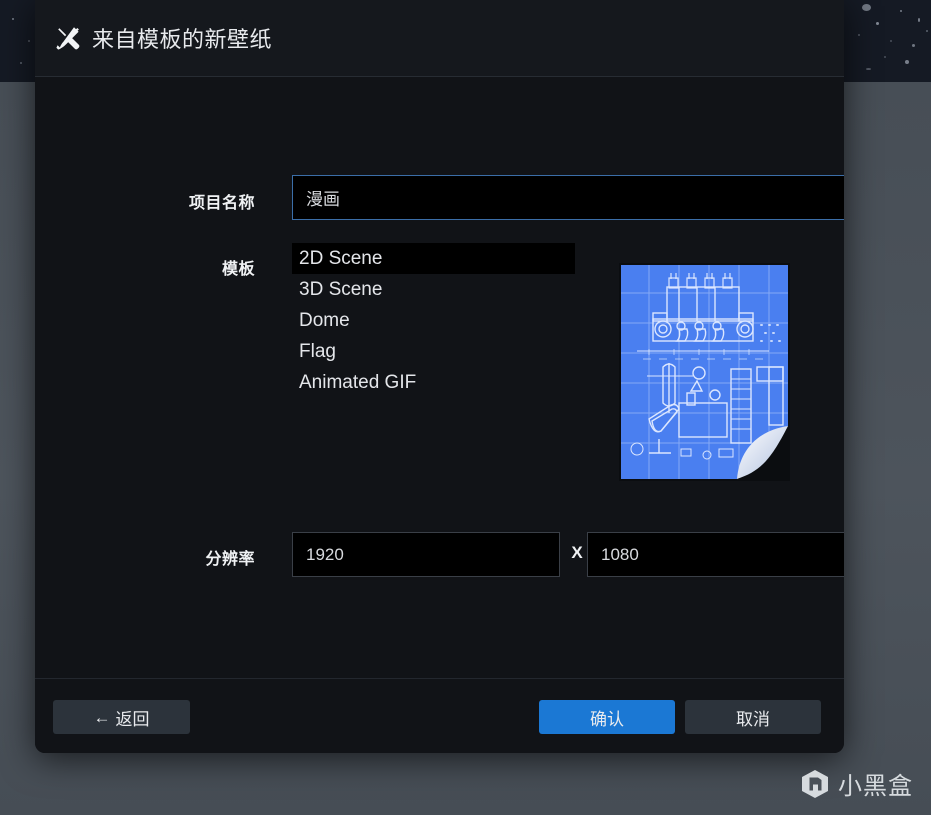 This screenshot has height=815, width=931. What do you see at coordinates (433, 289) in the screenshot?
I see `template-option-3d-scene: 3D Scene` at bounding box center [433, 289].